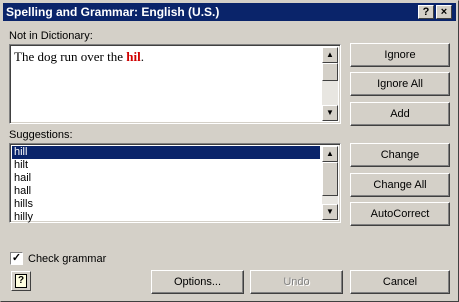 This screenshot has height=302, width=459. Describe the element at coordinates (166, 191) in the screenshot. I see `suggestion-item: hall` at that location.